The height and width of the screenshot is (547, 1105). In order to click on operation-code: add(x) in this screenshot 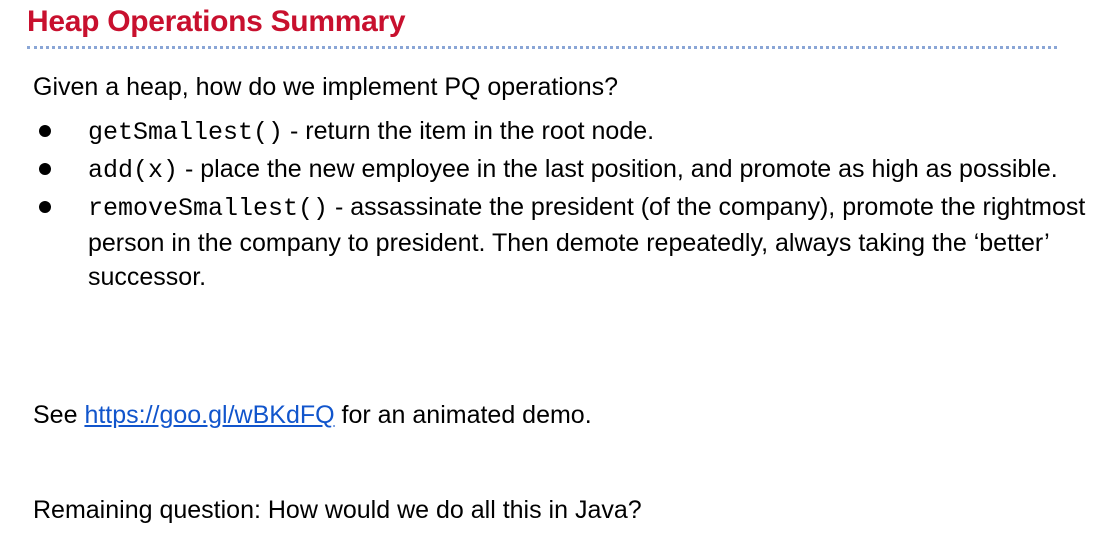, I will do `click(133, 170)`.